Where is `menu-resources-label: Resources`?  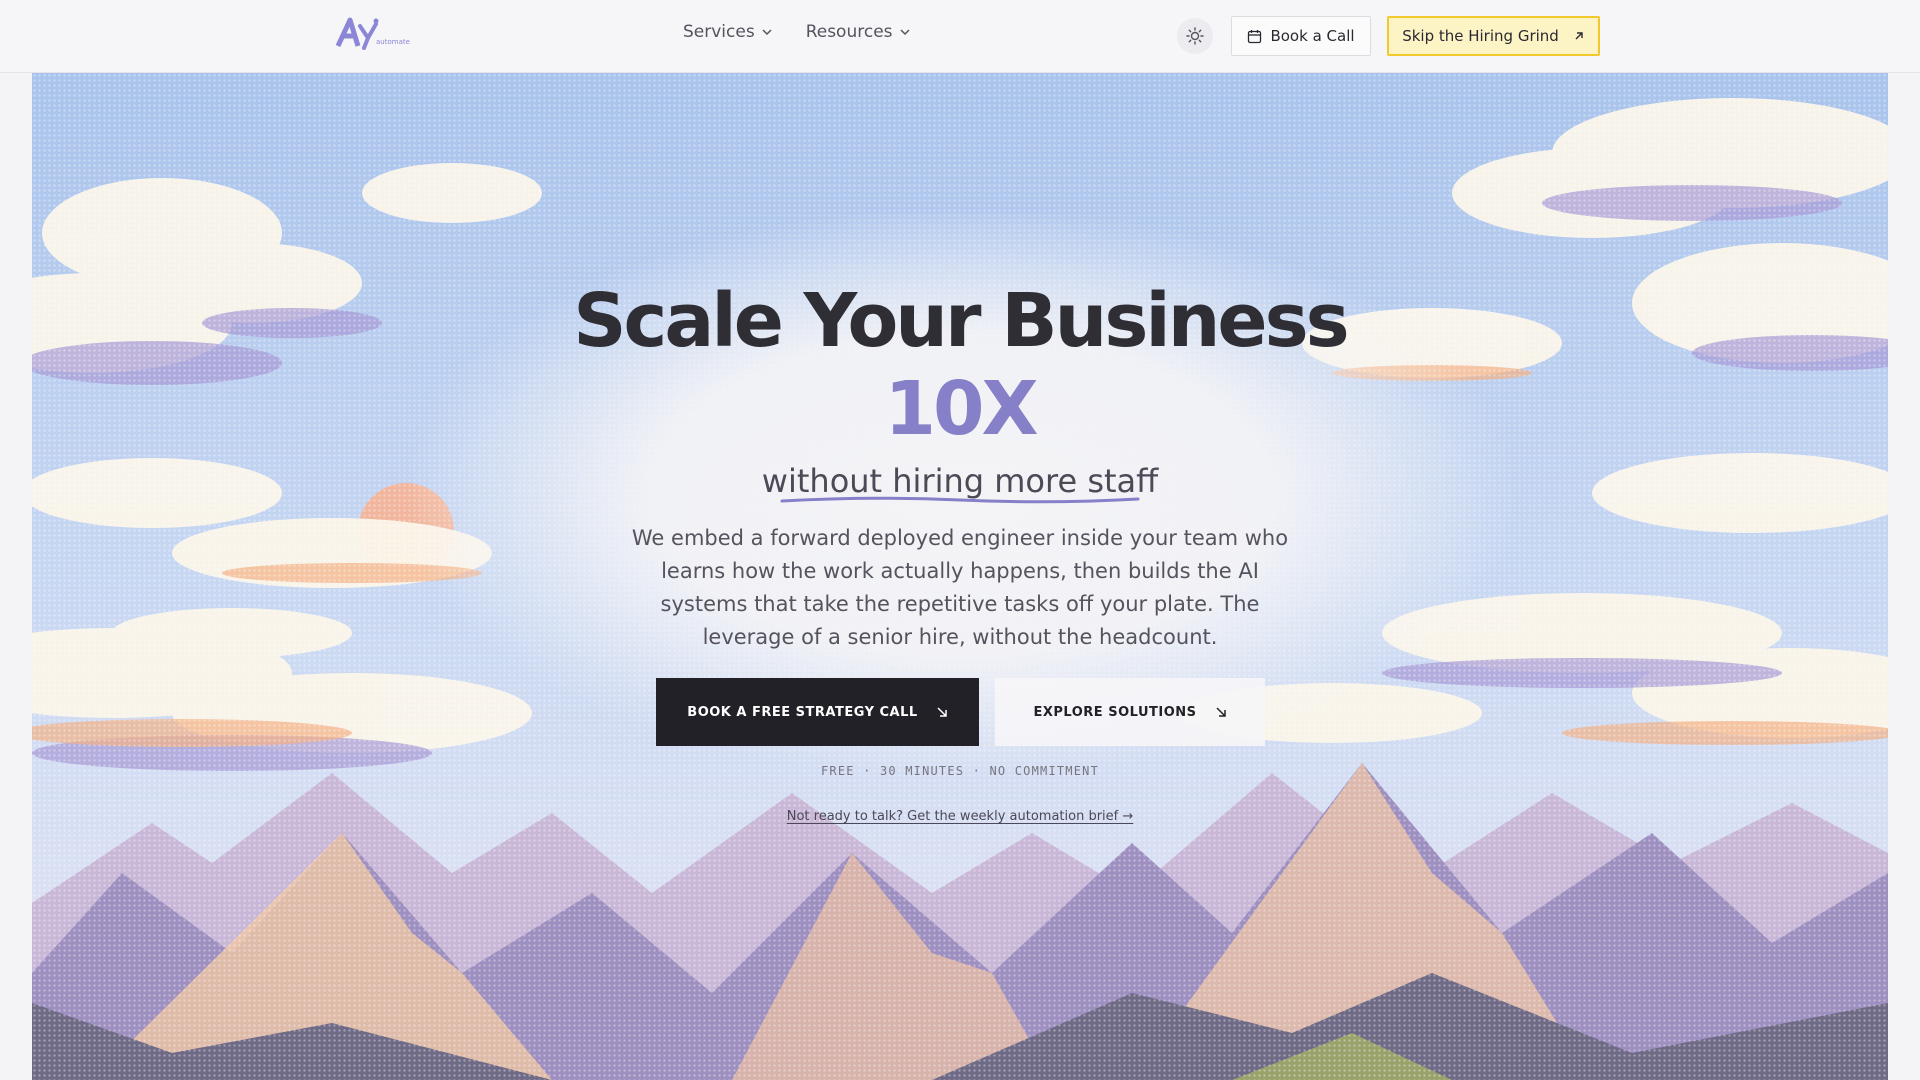 menu-resources-label: Resources is located at coordinates (849, 32).